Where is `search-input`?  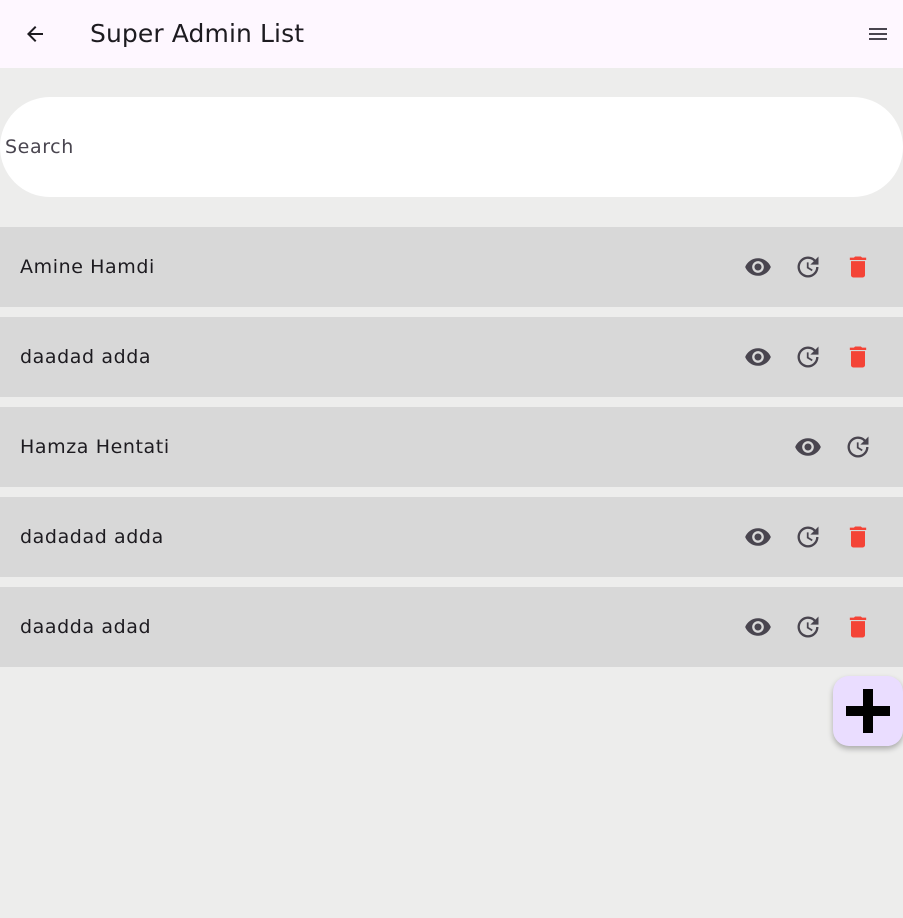 search-input is located at coordinates (445, 147).